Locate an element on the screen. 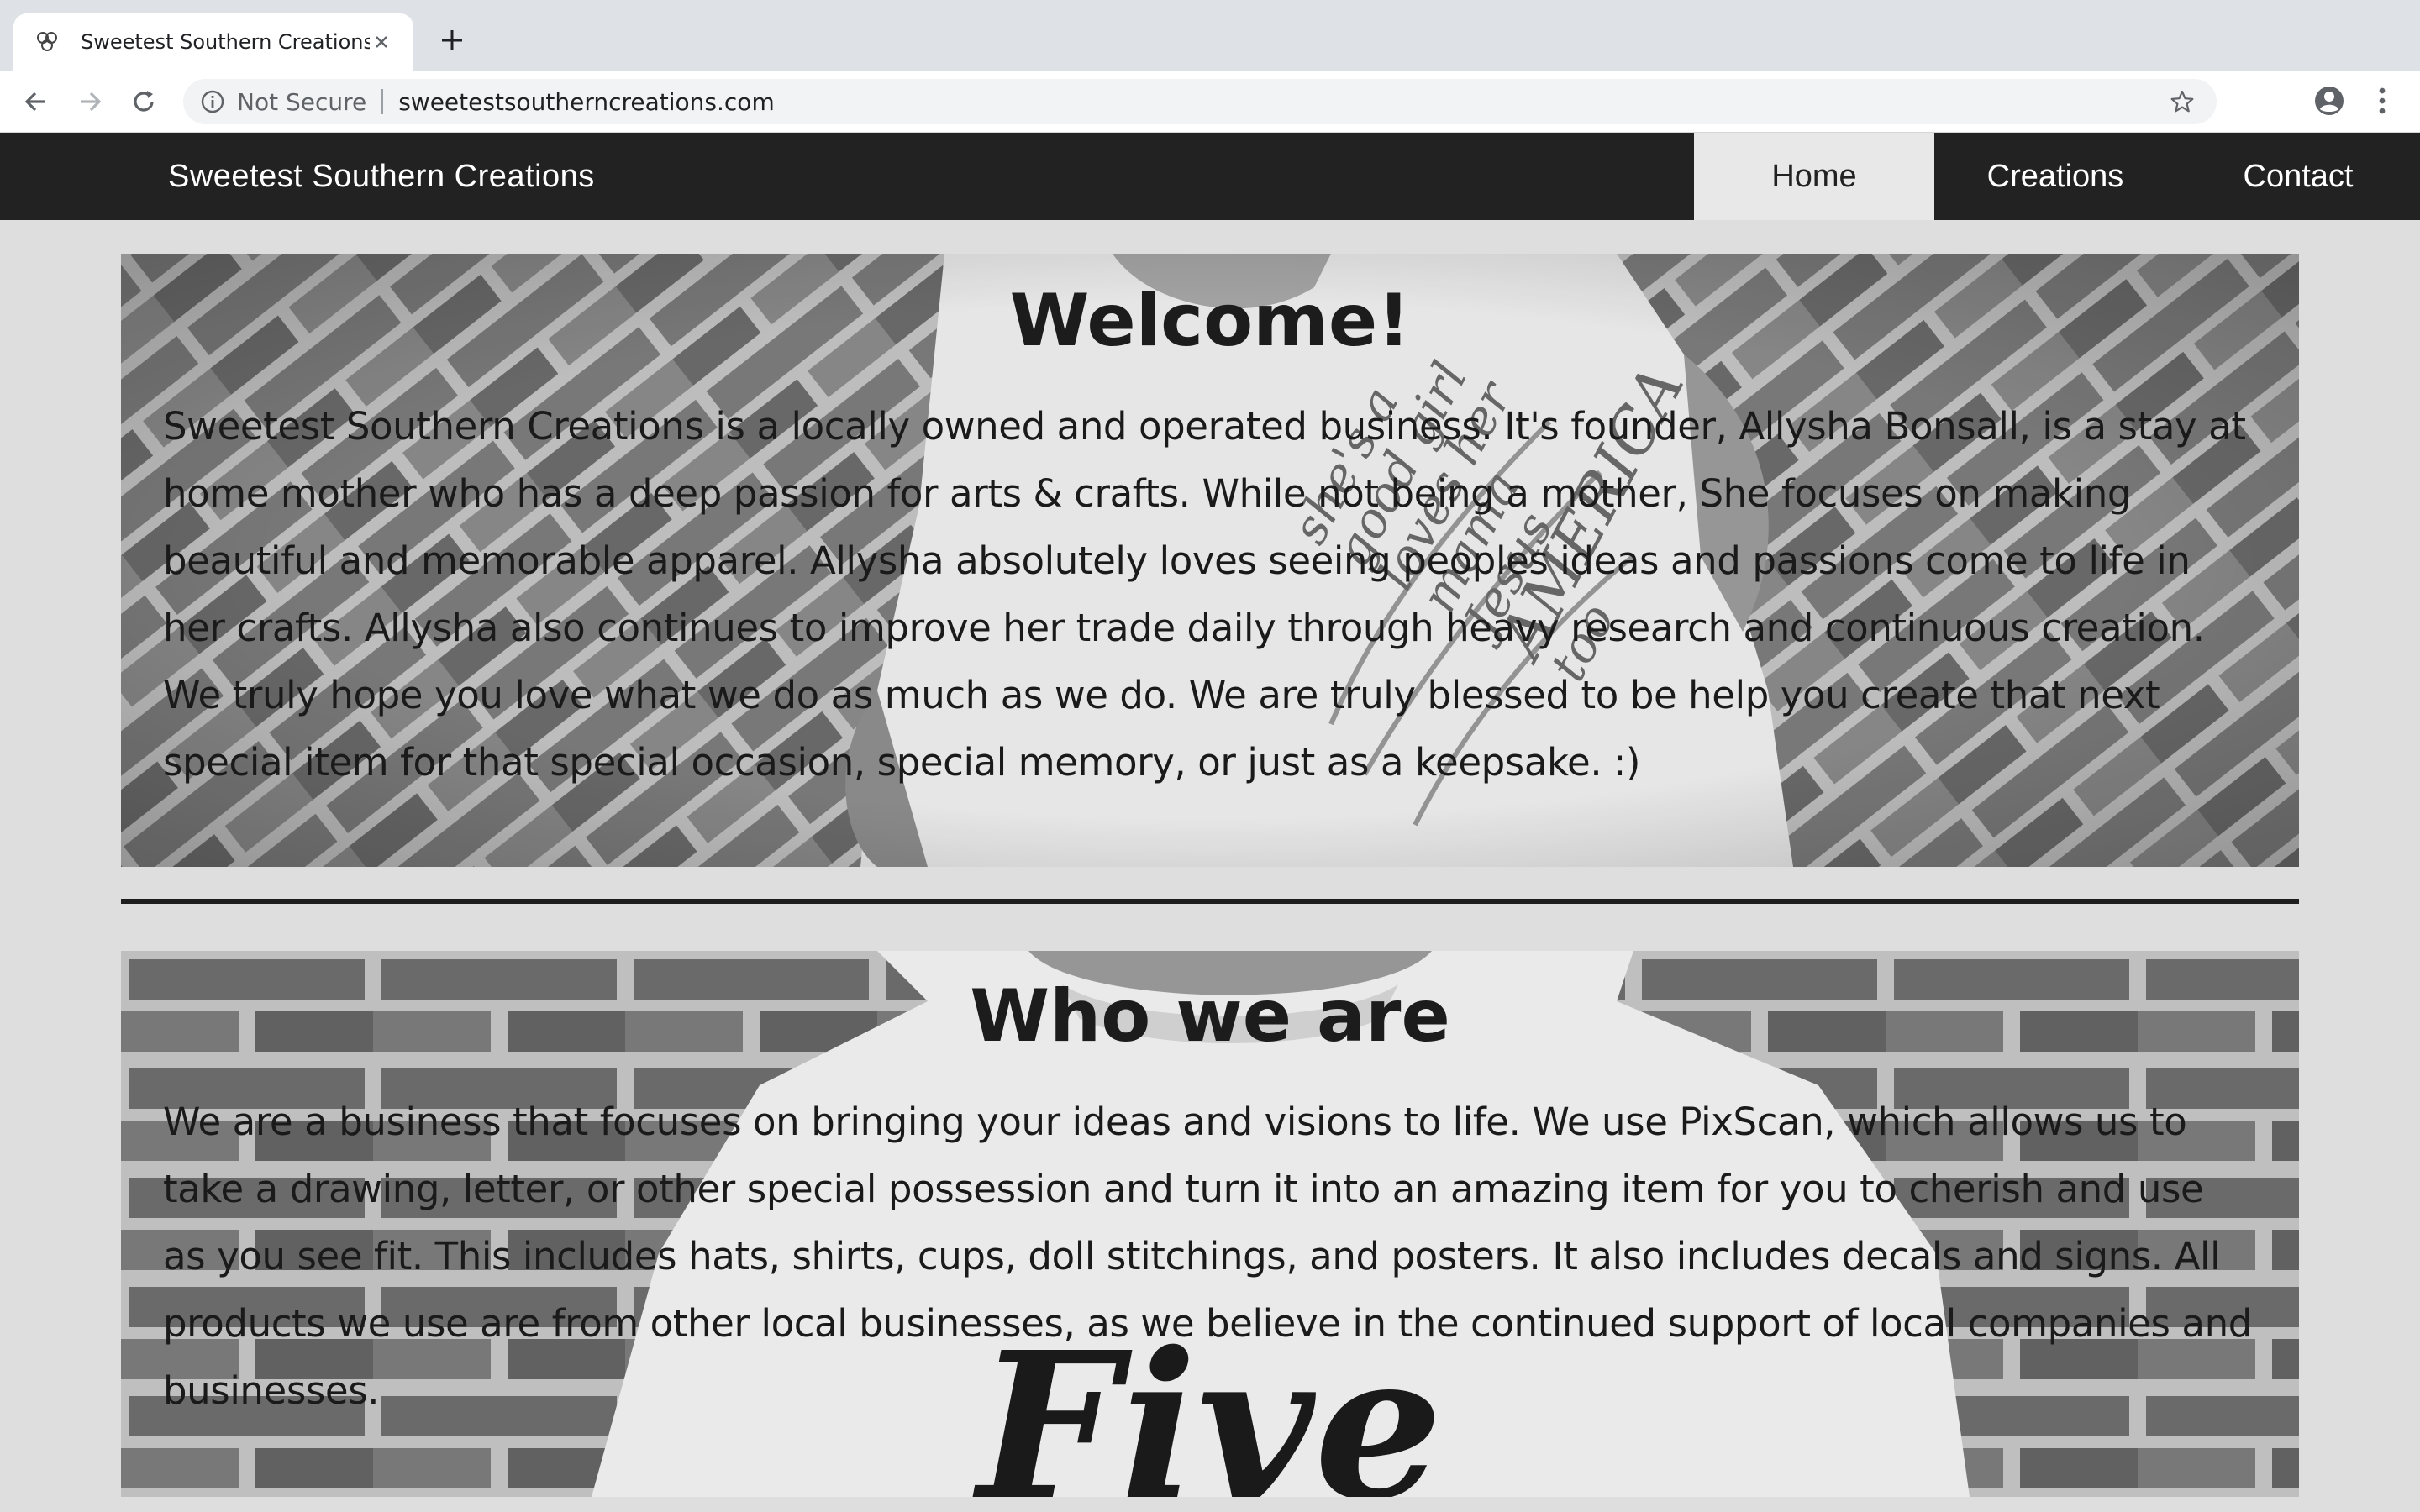 The height and width of the screenshot is (1512, 2420). browser-toolbar: Not Secure sweetestsoutherncreations.com is located at coordinates (1210, 102).